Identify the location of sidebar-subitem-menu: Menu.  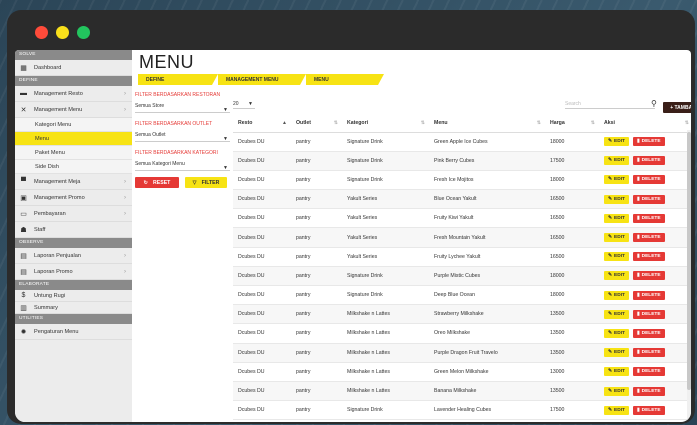
(73, 139).